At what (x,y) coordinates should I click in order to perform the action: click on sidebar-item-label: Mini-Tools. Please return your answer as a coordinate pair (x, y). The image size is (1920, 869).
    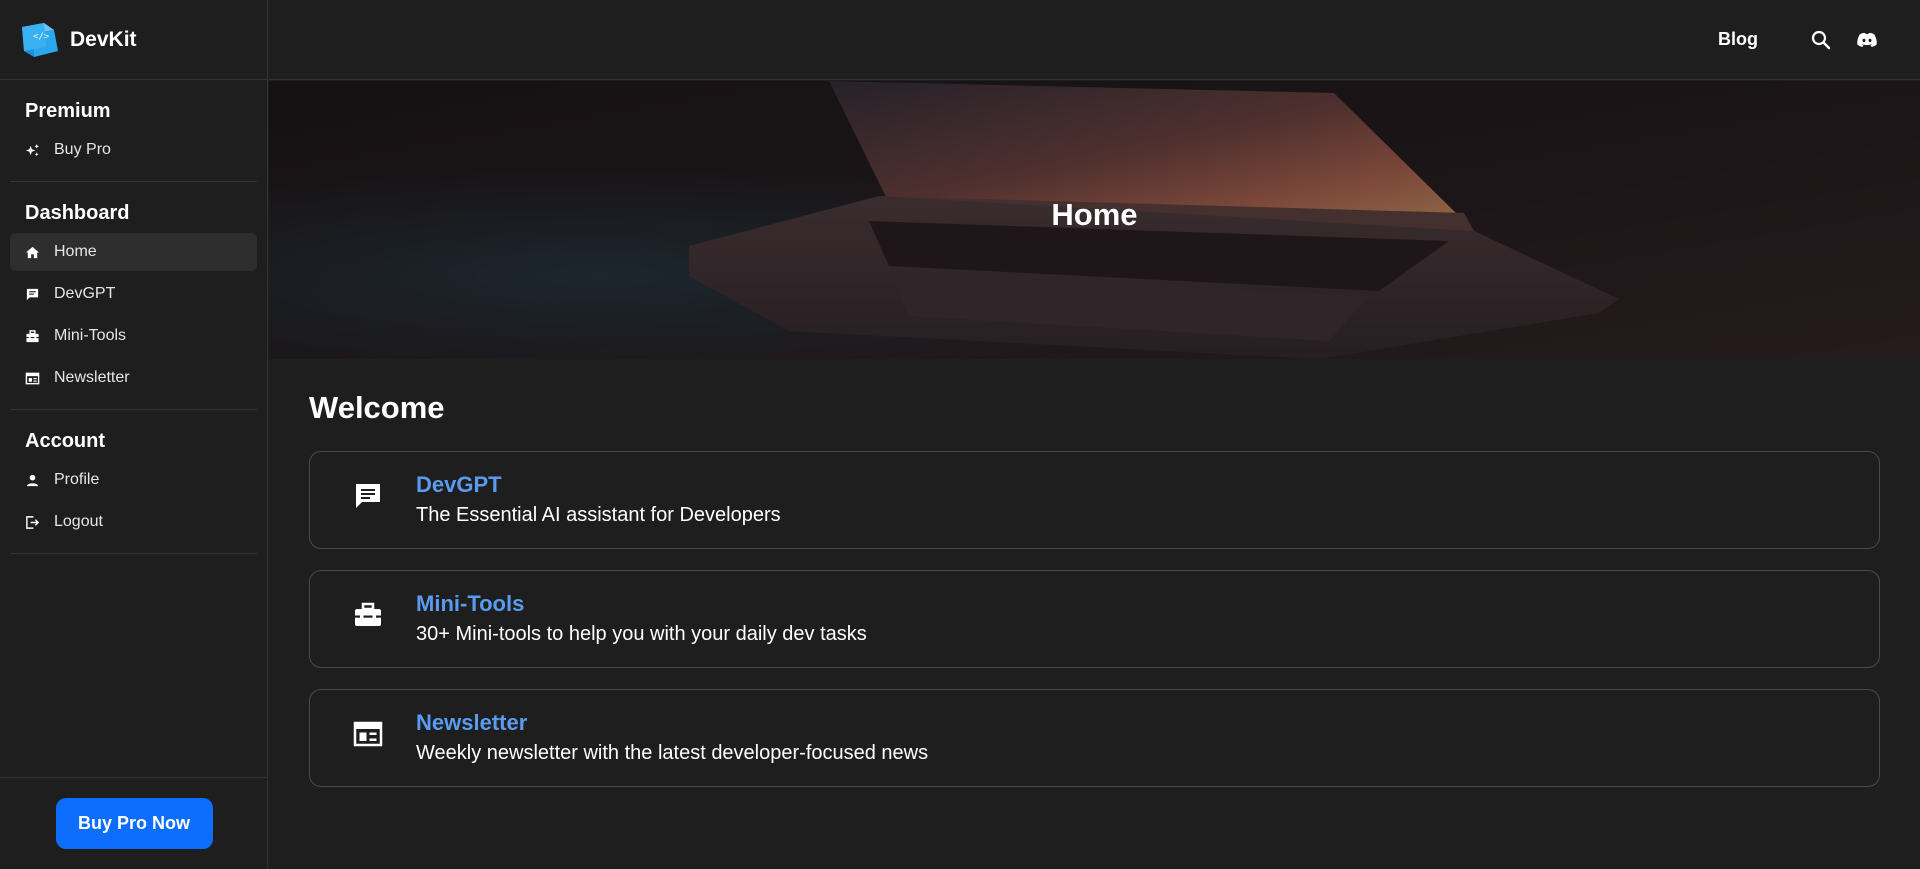
    Looking at the image, I should click on (90, 335).